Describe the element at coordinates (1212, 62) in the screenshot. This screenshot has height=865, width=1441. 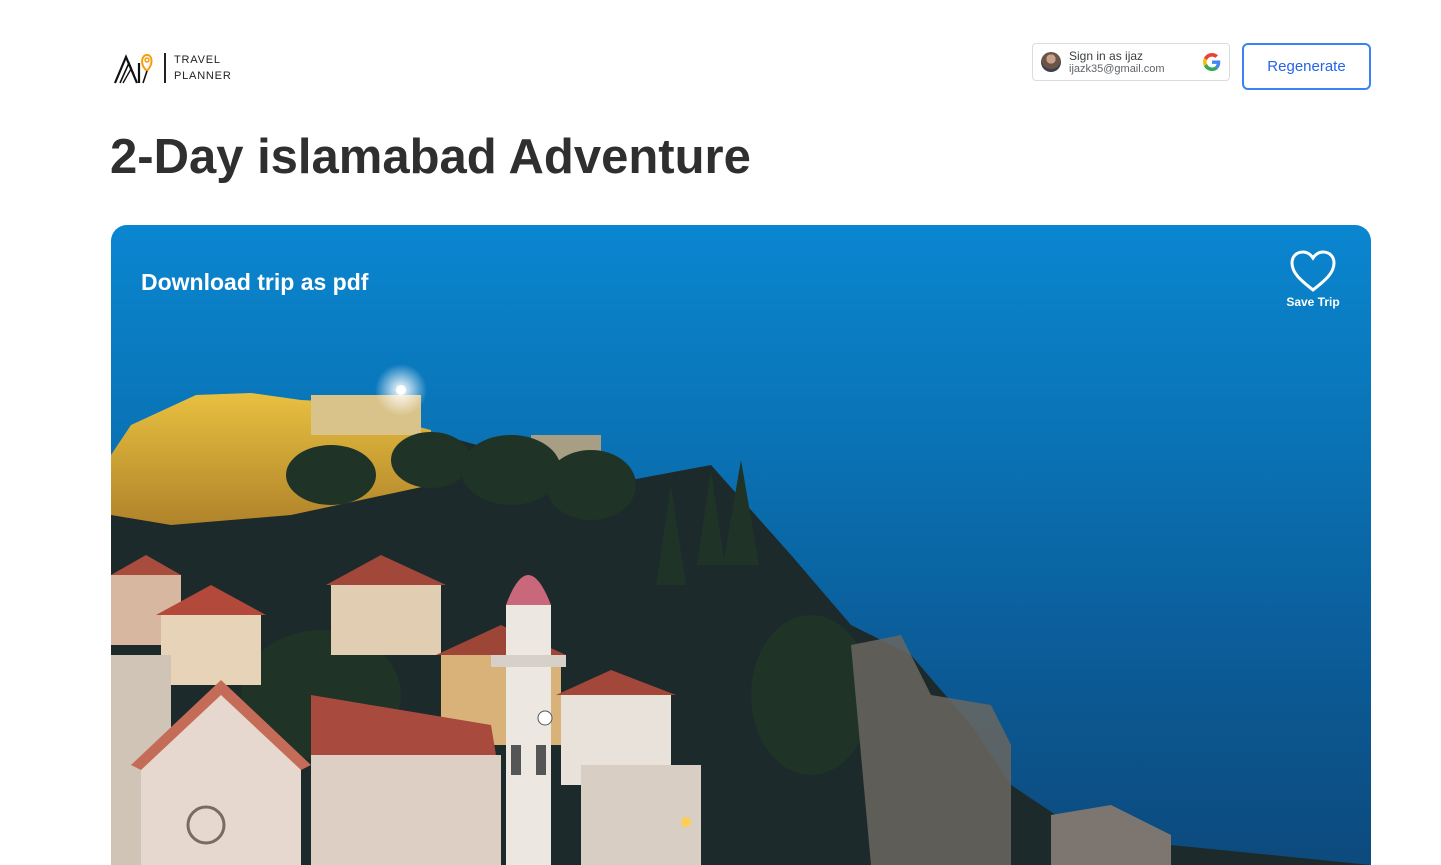
I see `google-icon` at that location.